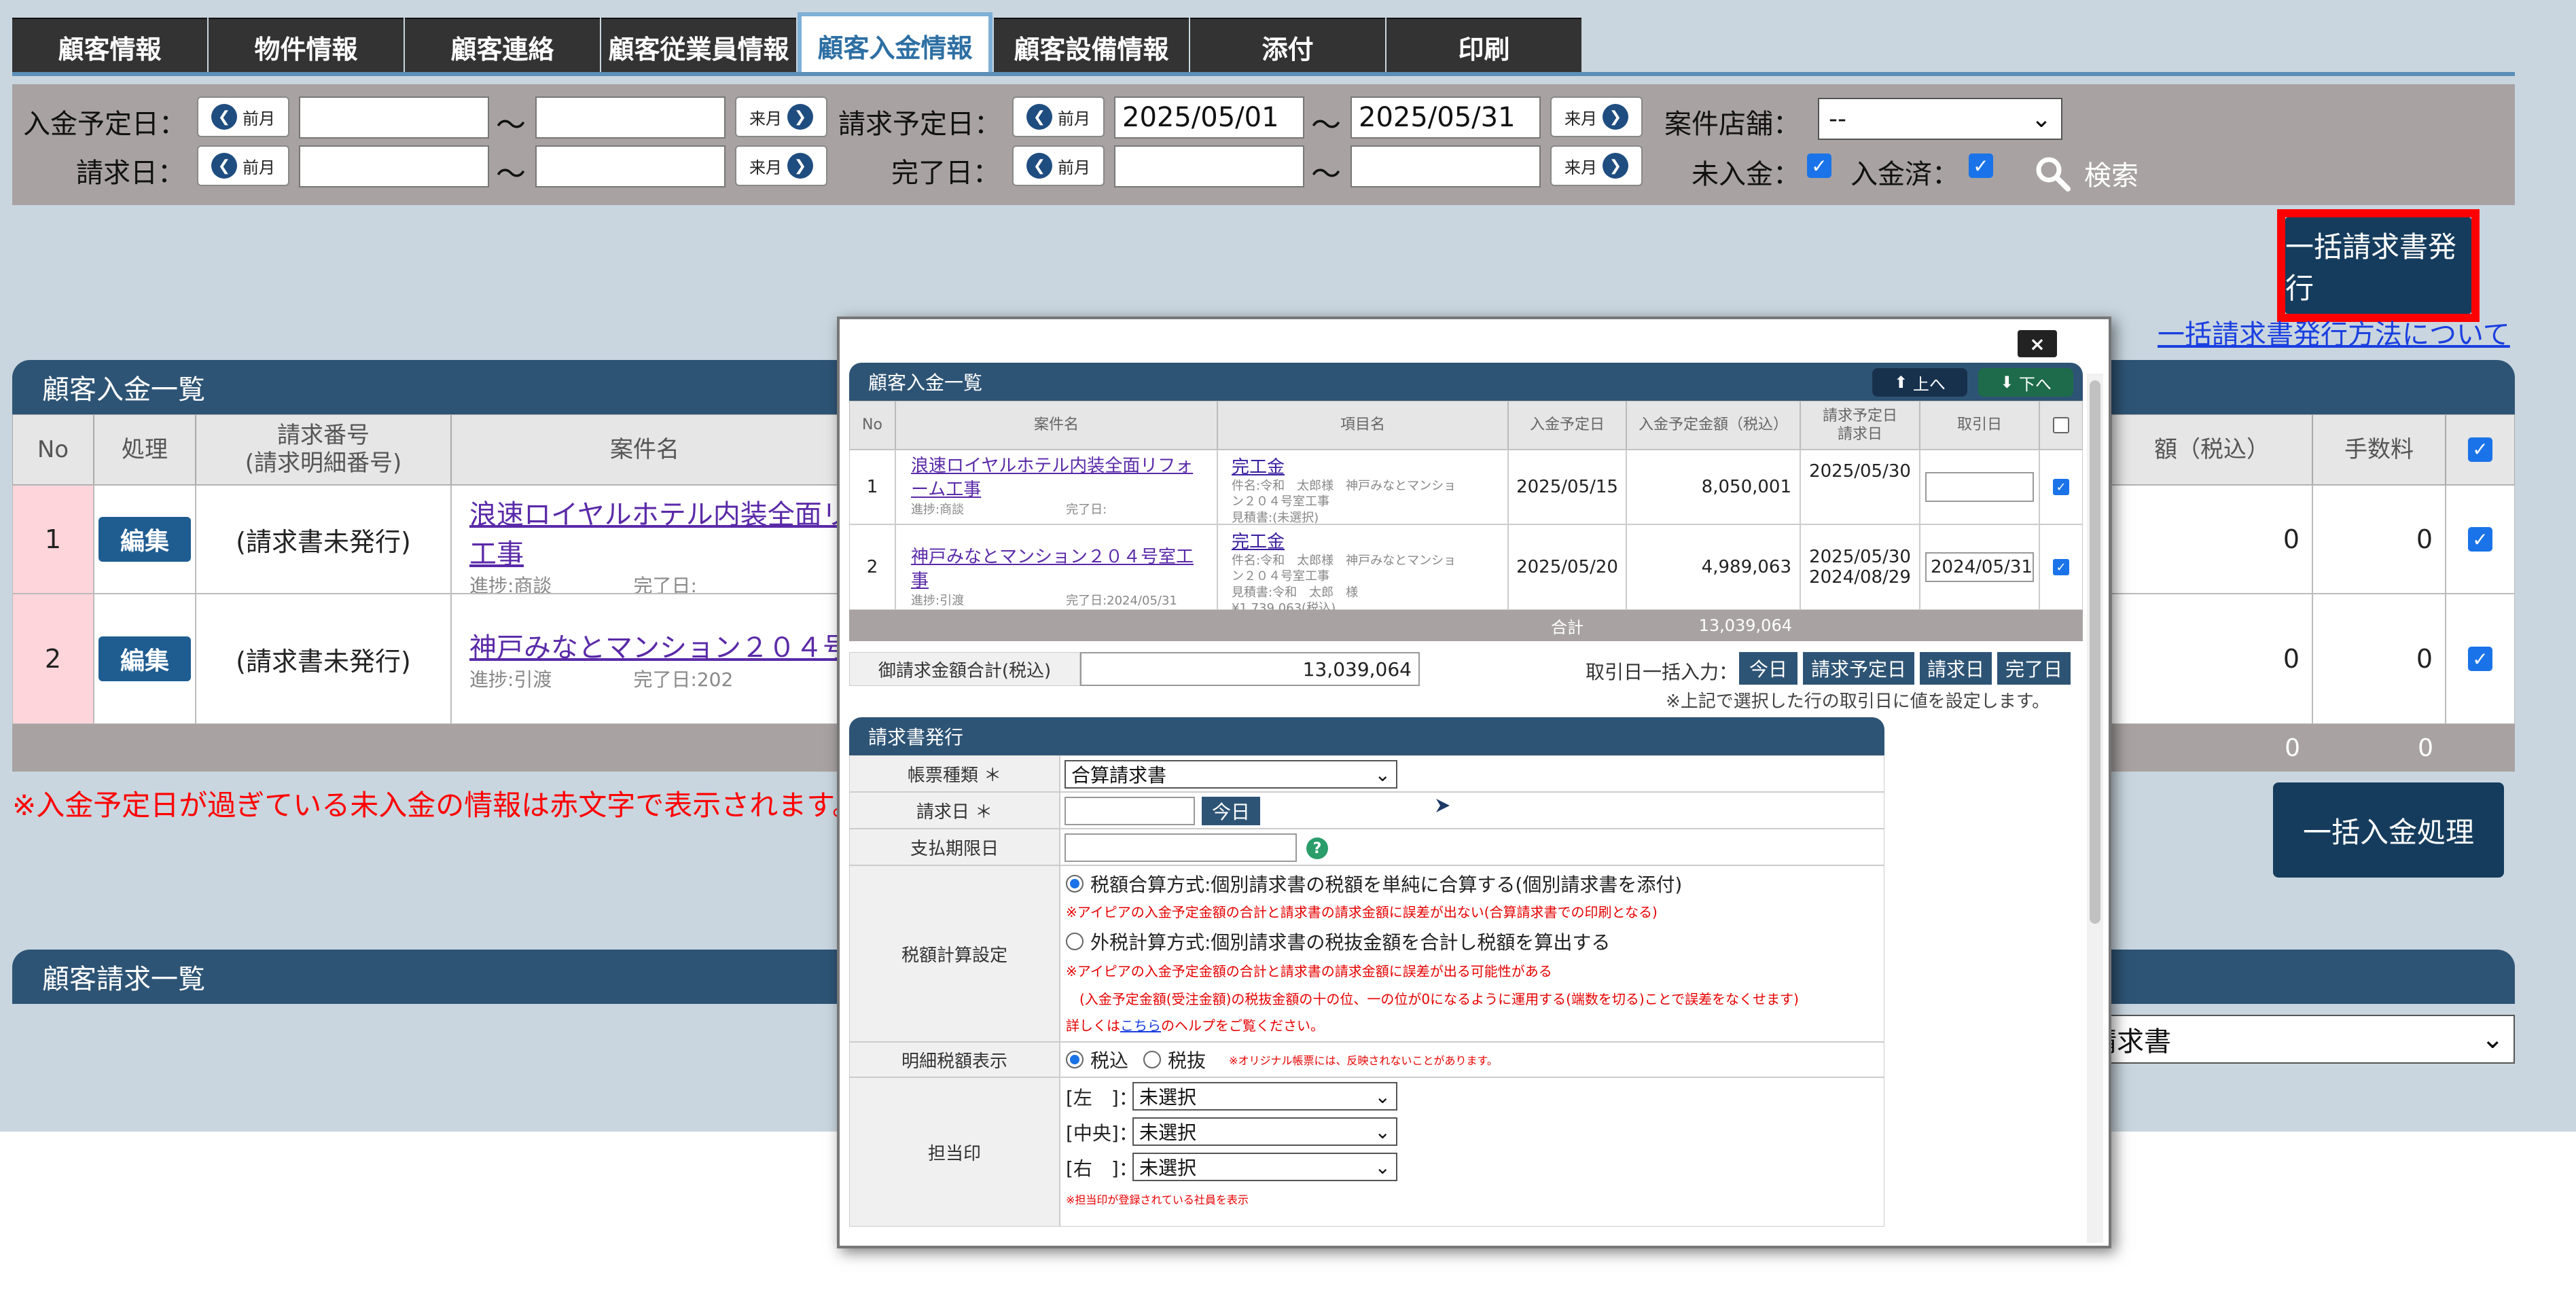 The width and height of the screenshot is (2576, 1298). What do you see at coordinates (1713, 426) in the screenshot?
I see `mcol-plan-amount: 入金予定金額（税込）` at bounding box center [1713, 426].